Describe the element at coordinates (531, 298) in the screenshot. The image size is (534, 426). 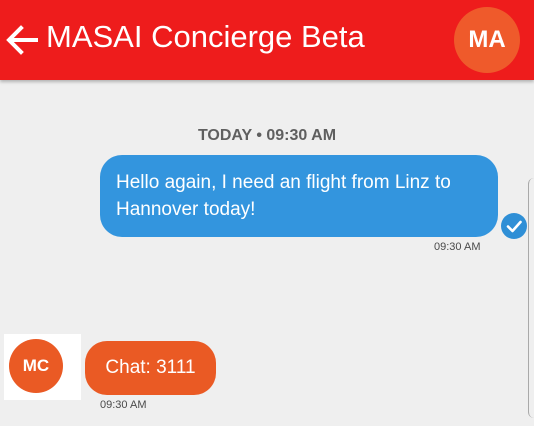
I see `scrollbar` at that location.